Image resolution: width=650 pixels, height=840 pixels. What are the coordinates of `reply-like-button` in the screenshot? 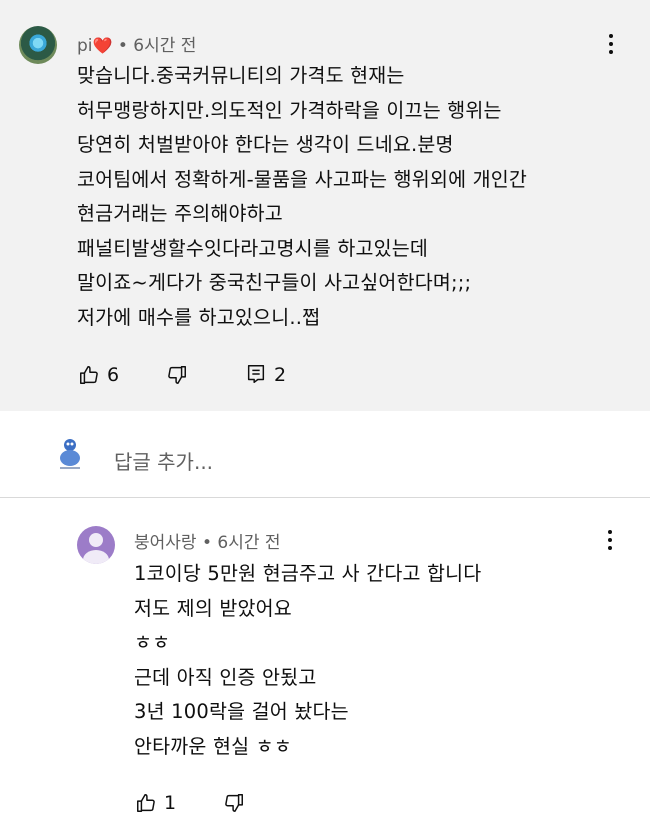 It's located at (146, 803).